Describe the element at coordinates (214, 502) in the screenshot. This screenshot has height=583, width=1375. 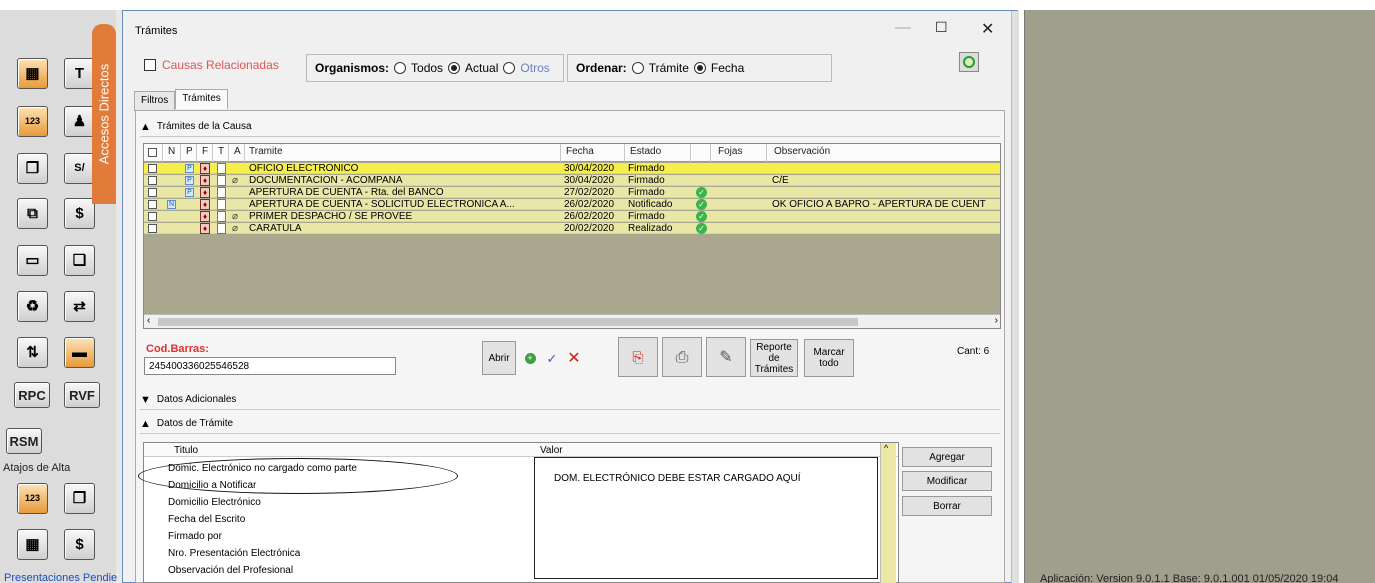
I see `list-item: Domicilio Electrónico` at that location.